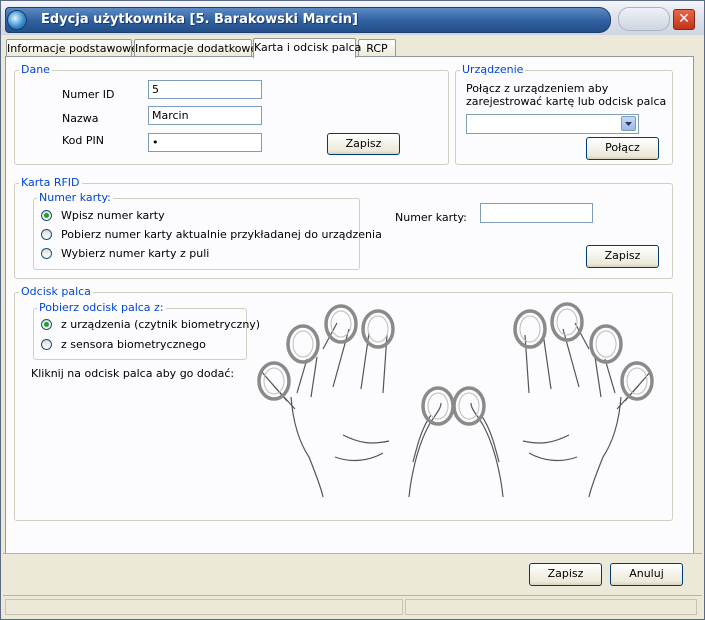 Image resolution: width=705 pixels, height=620 pixels. What do you see at coordinates (644, 19) in the screenshot?
I see `title-bar-extra` at bounding box center [644, 19].